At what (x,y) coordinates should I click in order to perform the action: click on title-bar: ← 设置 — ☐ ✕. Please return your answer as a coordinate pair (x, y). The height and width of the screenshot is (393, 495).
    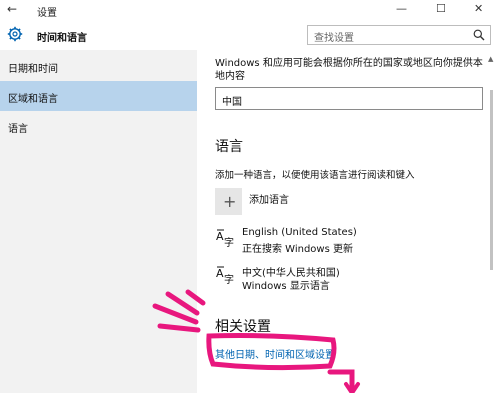
    Looking at the image, I should click on (247, 10).